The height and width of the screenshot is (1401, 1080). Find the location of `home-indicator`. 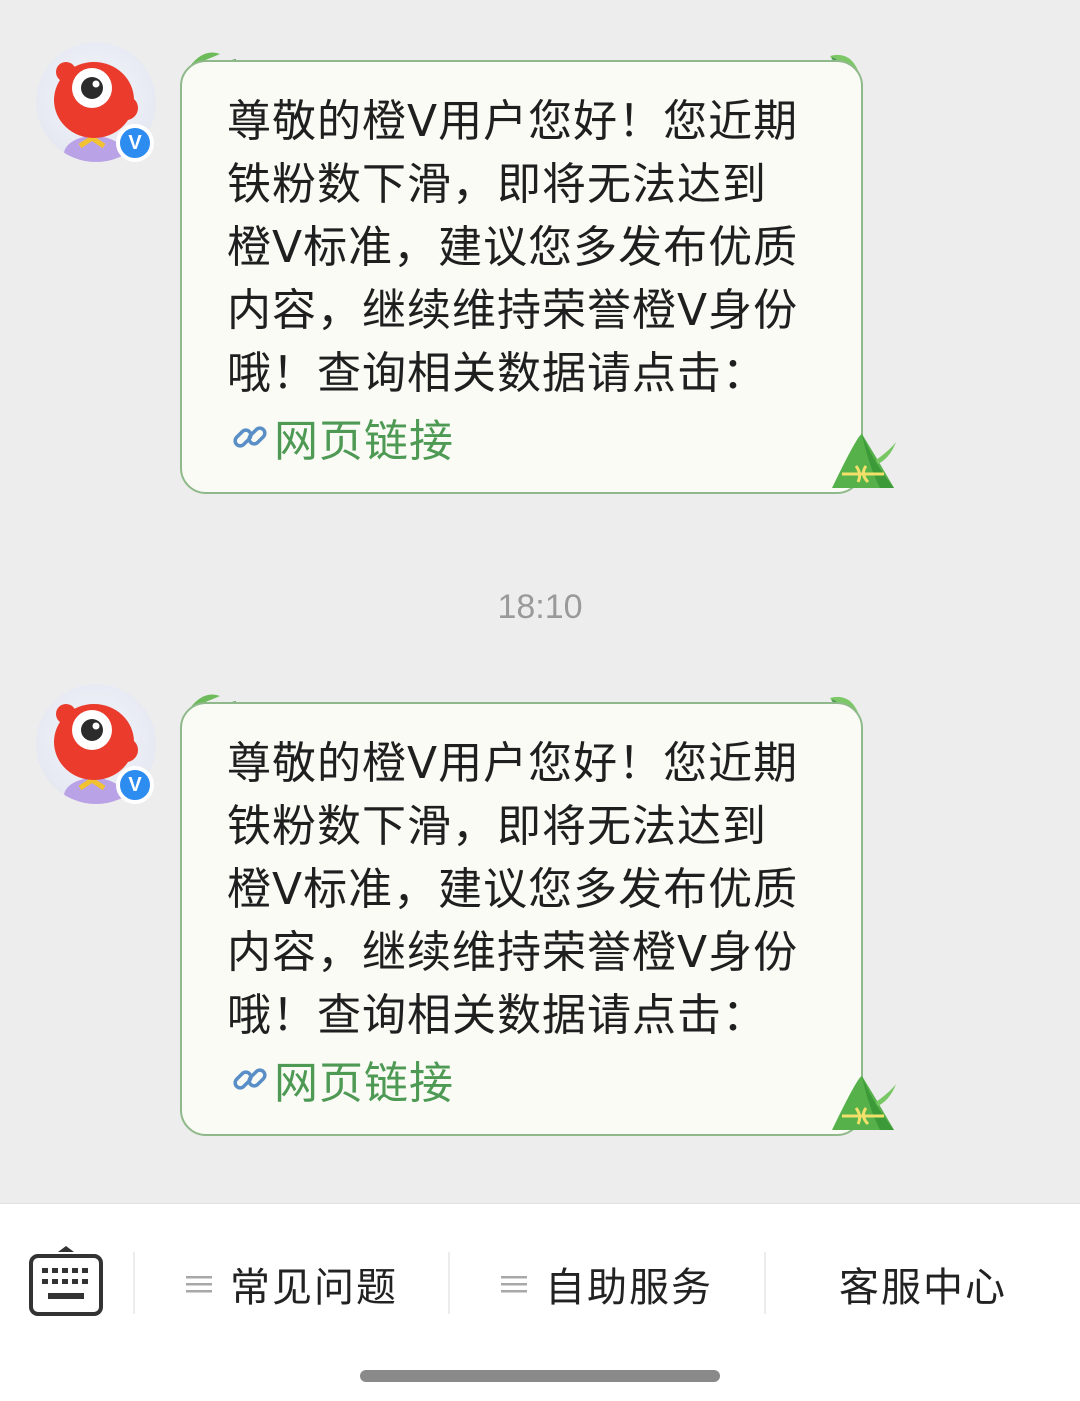

home-indicator is located at coordinates (540, 1376).